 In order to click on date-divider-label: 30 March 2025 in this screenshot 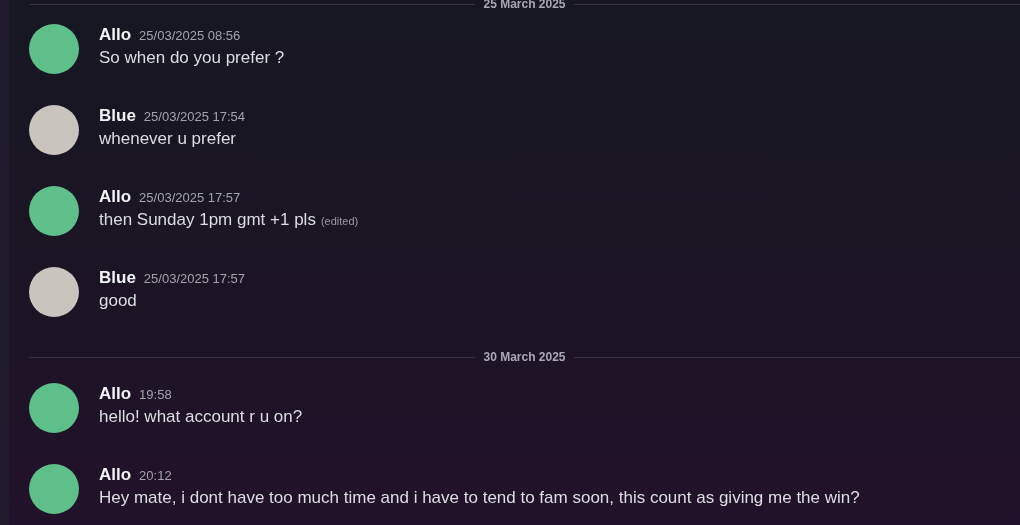, I will do `click(524, 357)`.